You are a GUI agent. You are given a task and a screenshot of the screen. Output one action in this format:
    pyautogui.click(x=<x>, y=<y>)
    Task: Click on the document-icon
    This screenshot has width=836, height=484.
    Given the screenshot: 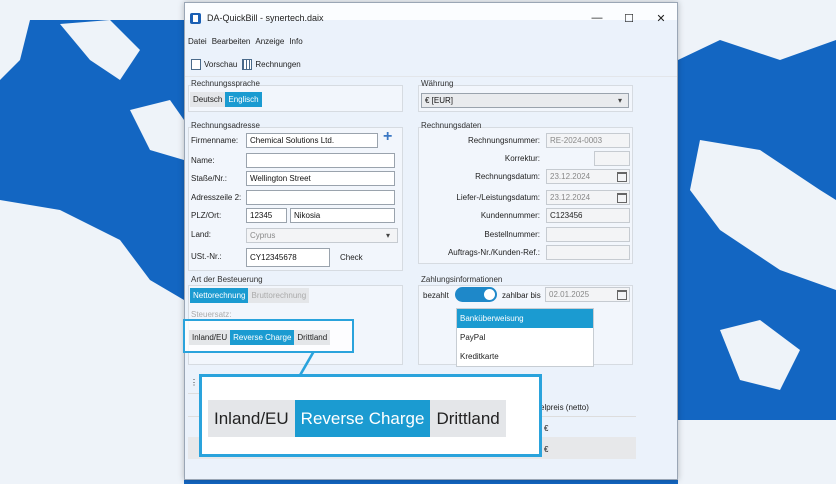 What is the action you would take?
    pyautogui.click(x=196, y=64)
    